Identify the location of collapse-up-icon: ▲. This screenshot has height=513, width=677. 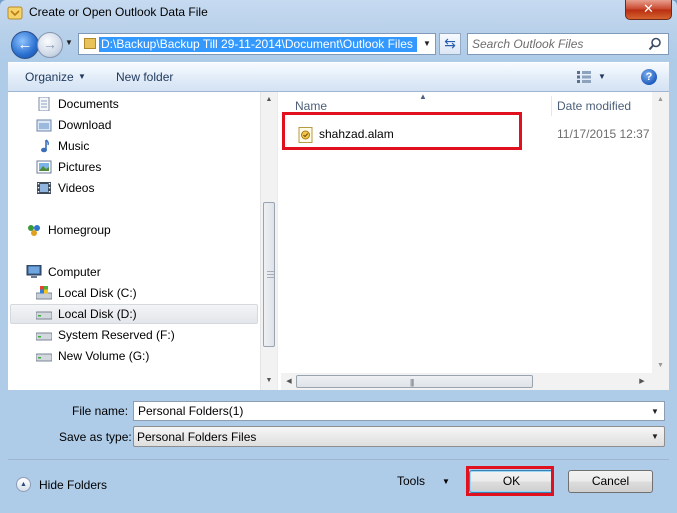
(23, 484).